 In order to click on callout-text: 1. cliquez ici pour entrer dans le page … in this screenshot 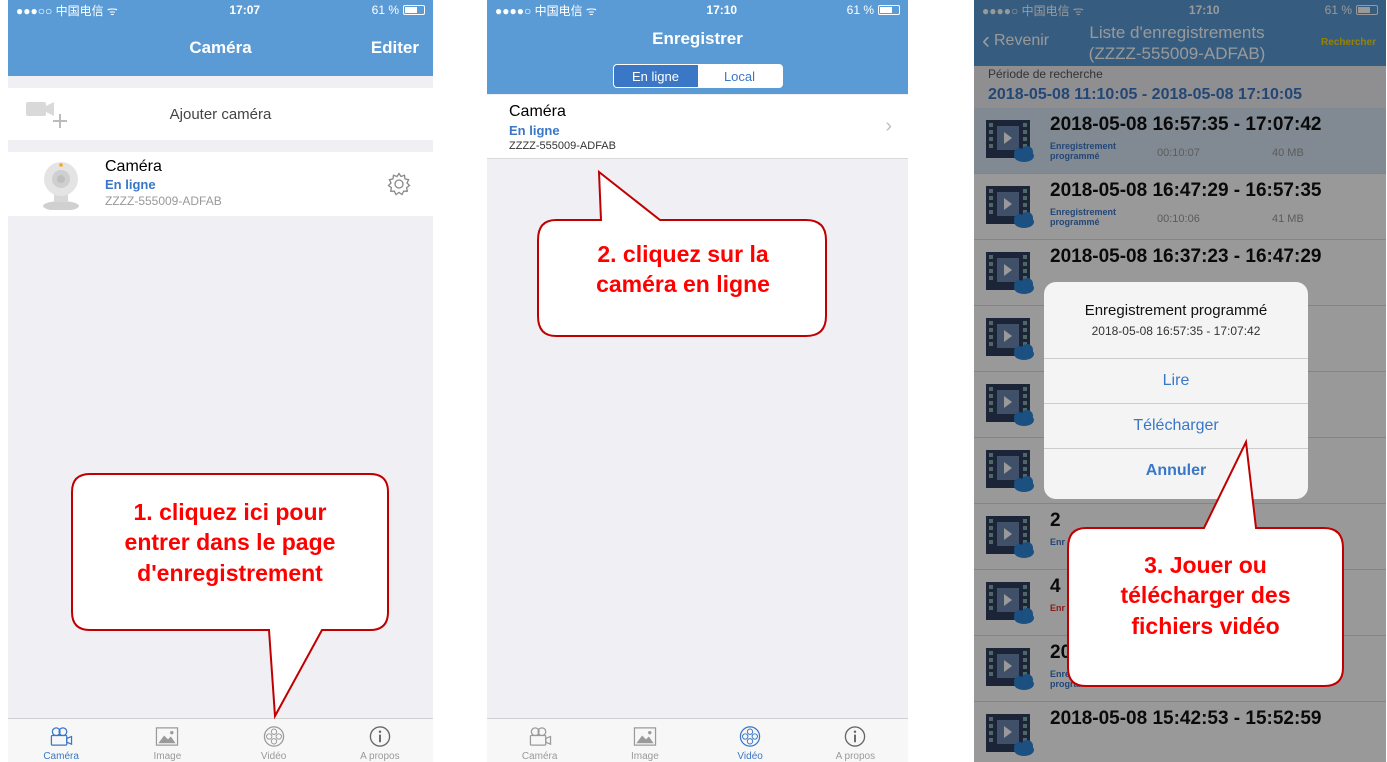, I will do `click(230, 542)`.